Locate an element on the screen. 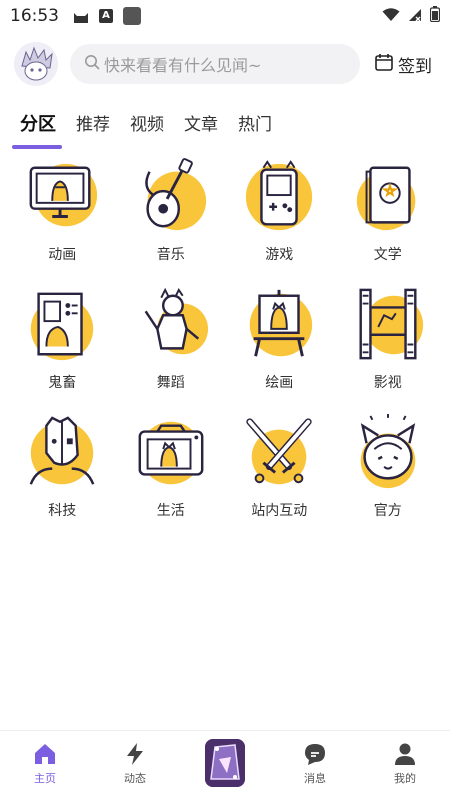 This screenshot has height=800, width=450. lightning-icon is located at coordinates (135, 754).